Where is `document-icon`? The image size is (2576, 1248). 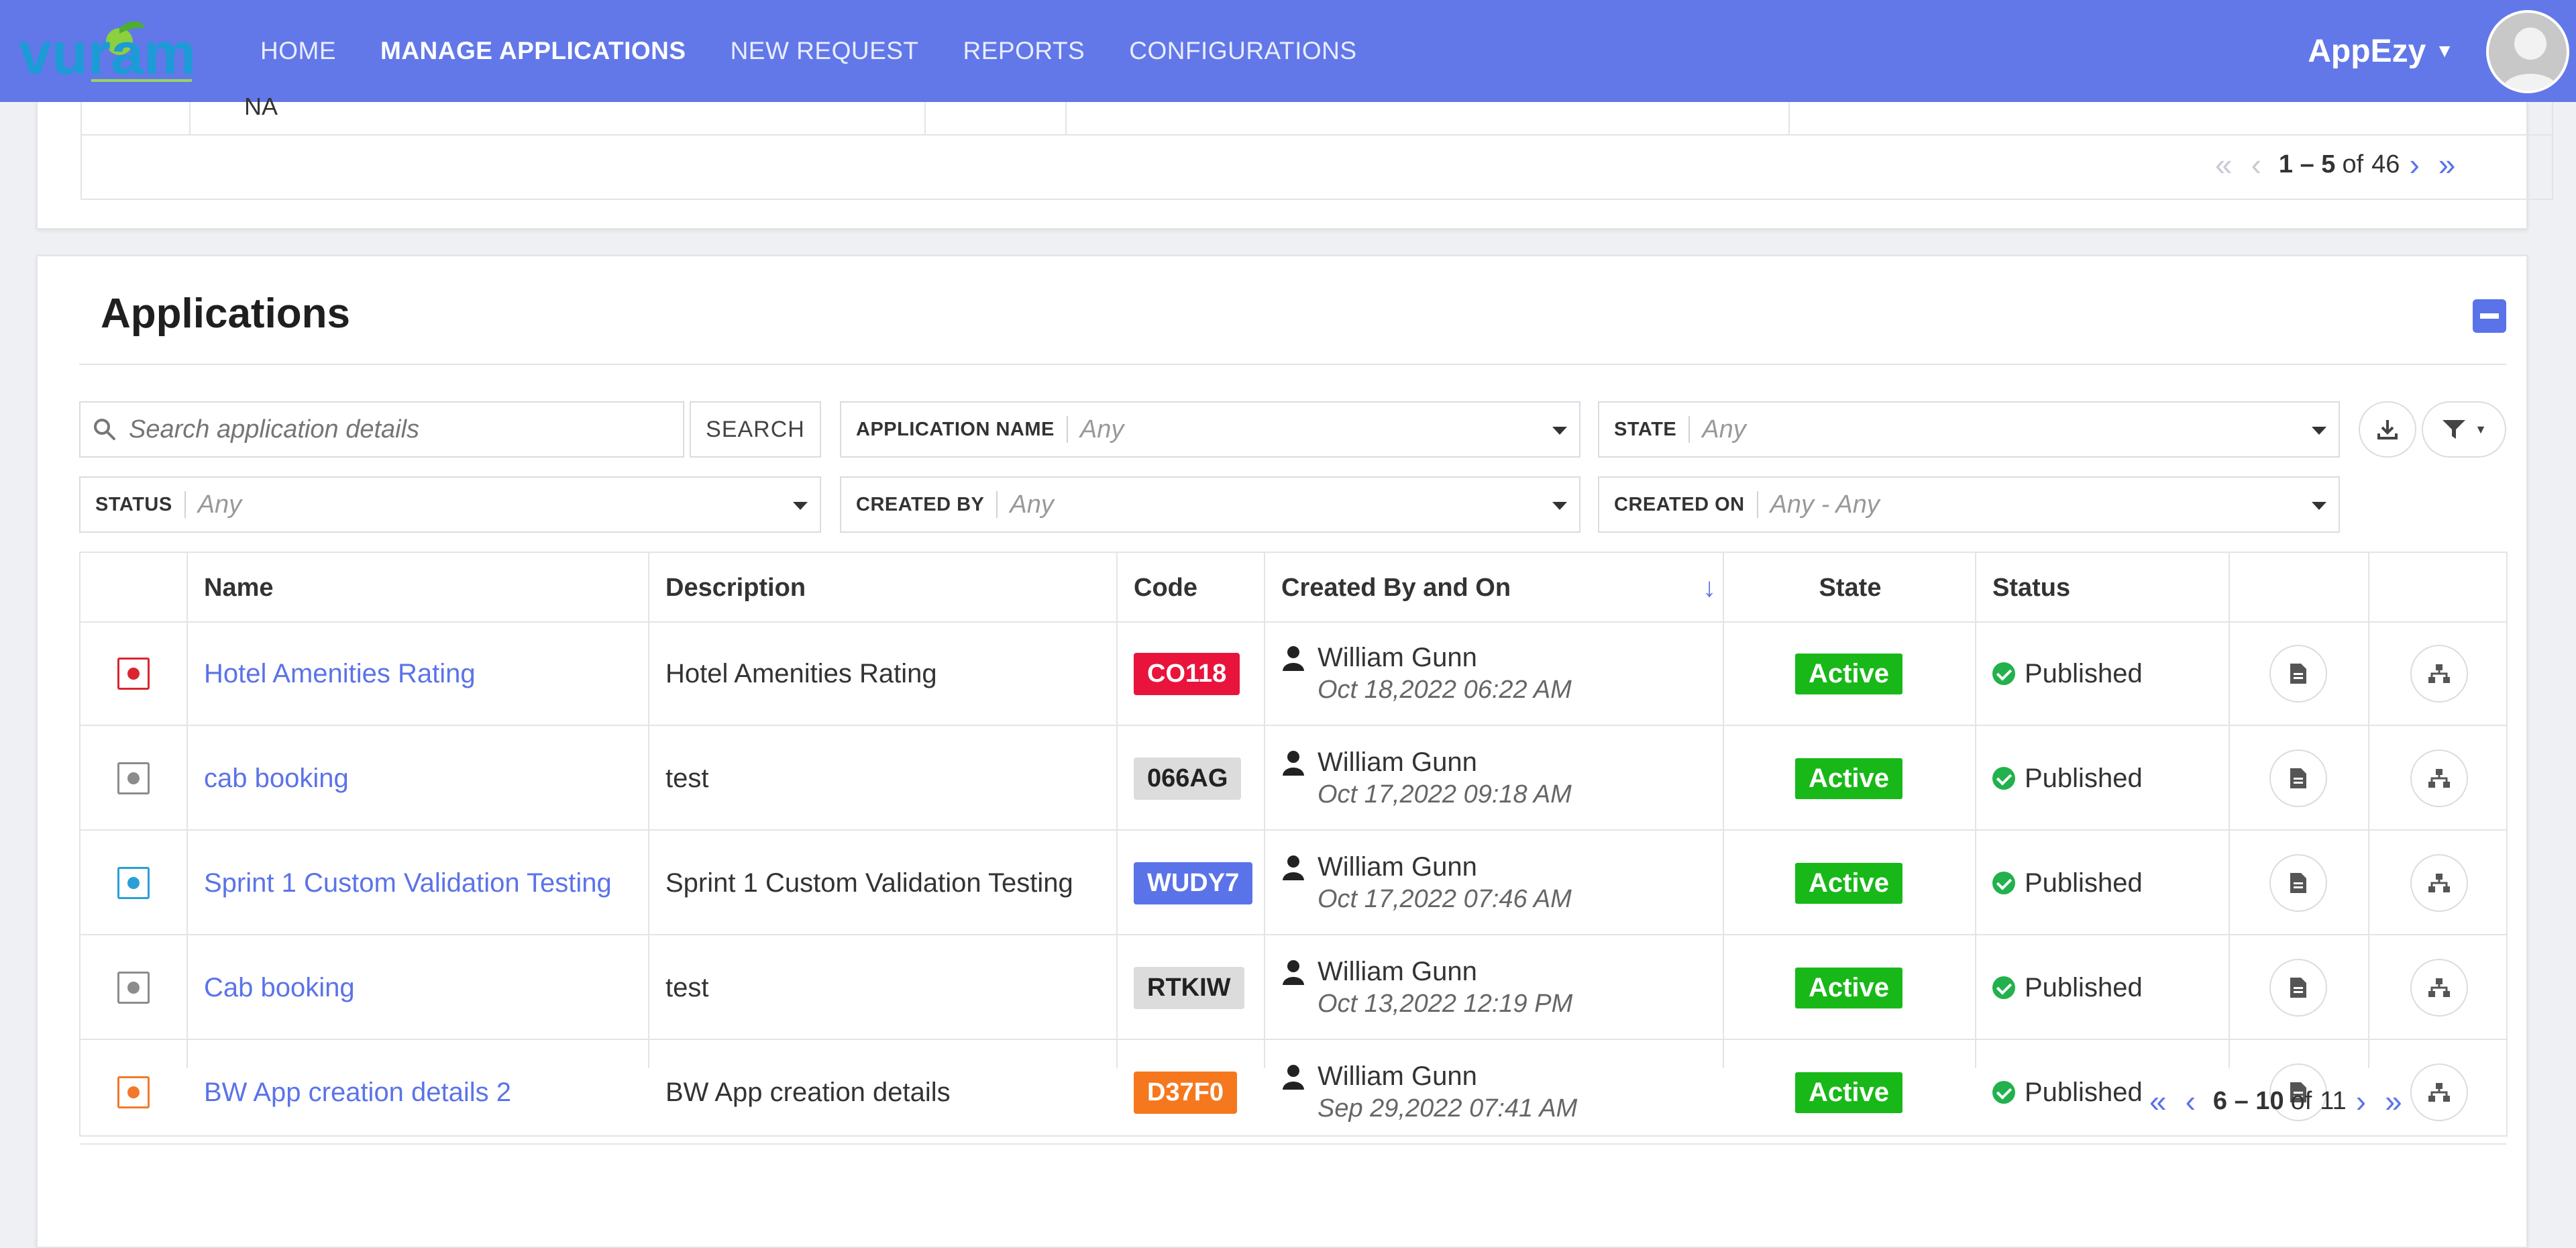 document-icon is located at coordinates (2298, 883).